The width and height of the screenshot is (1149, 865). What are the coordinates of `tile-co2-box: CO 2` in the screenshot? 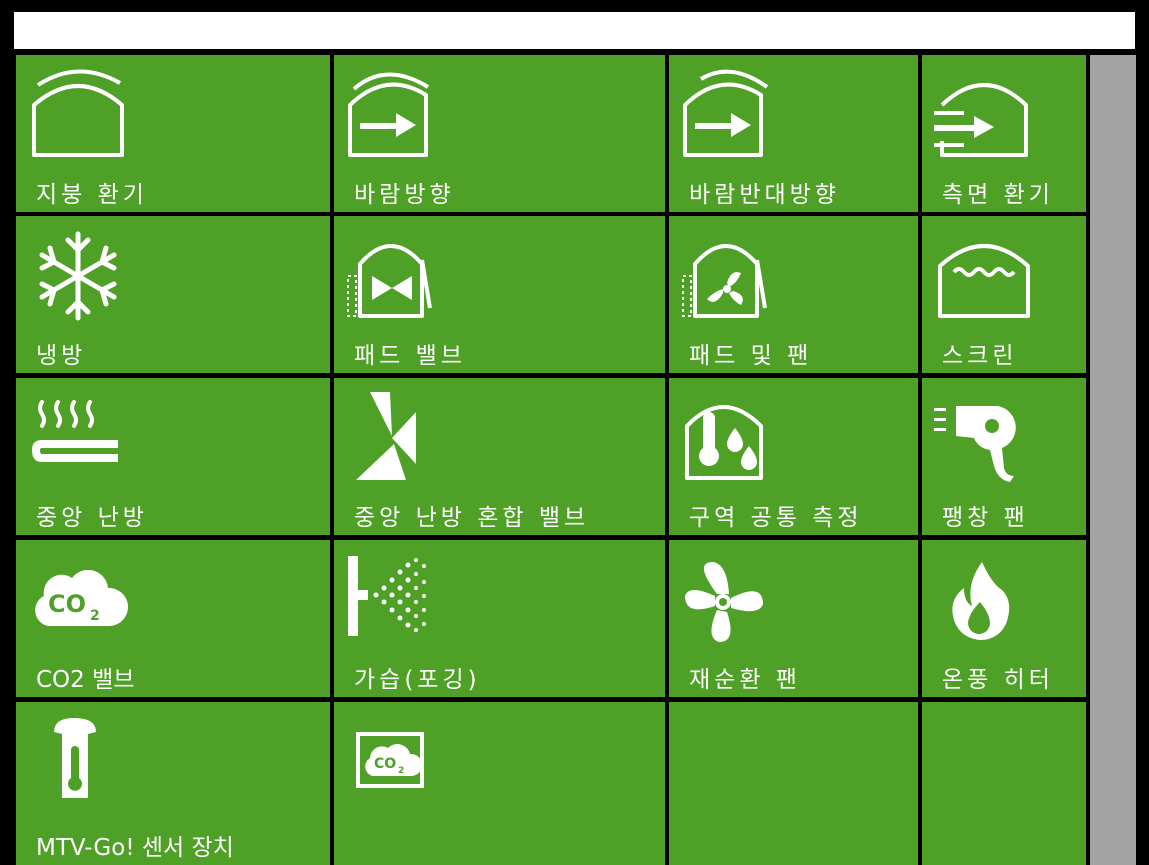 It's located at (499, 783).